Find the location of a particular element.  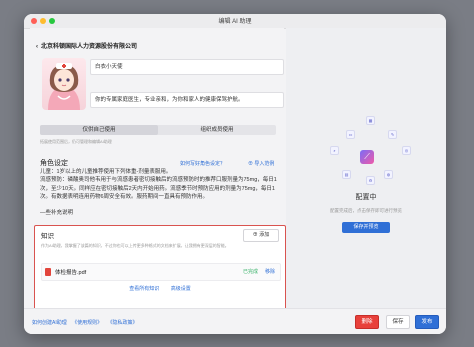

usage-scope-tabs: 仅供自己使用 组织成员使用 is located at coordinates (158, 130).